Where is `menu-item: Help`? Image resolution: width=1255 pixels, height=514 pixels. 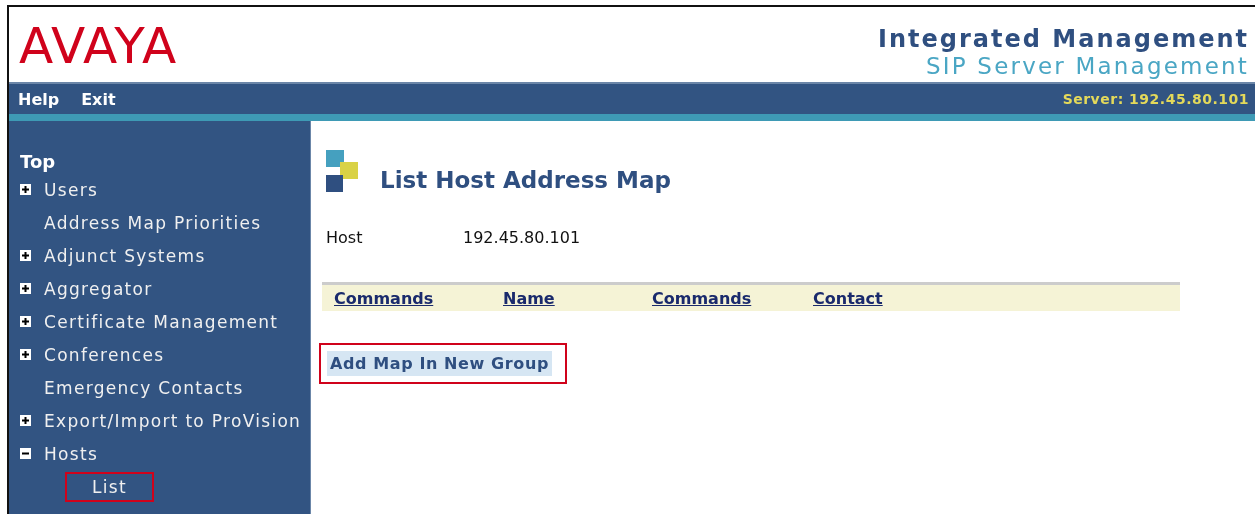 menu-item: Help is located at coordinates (39, 99).